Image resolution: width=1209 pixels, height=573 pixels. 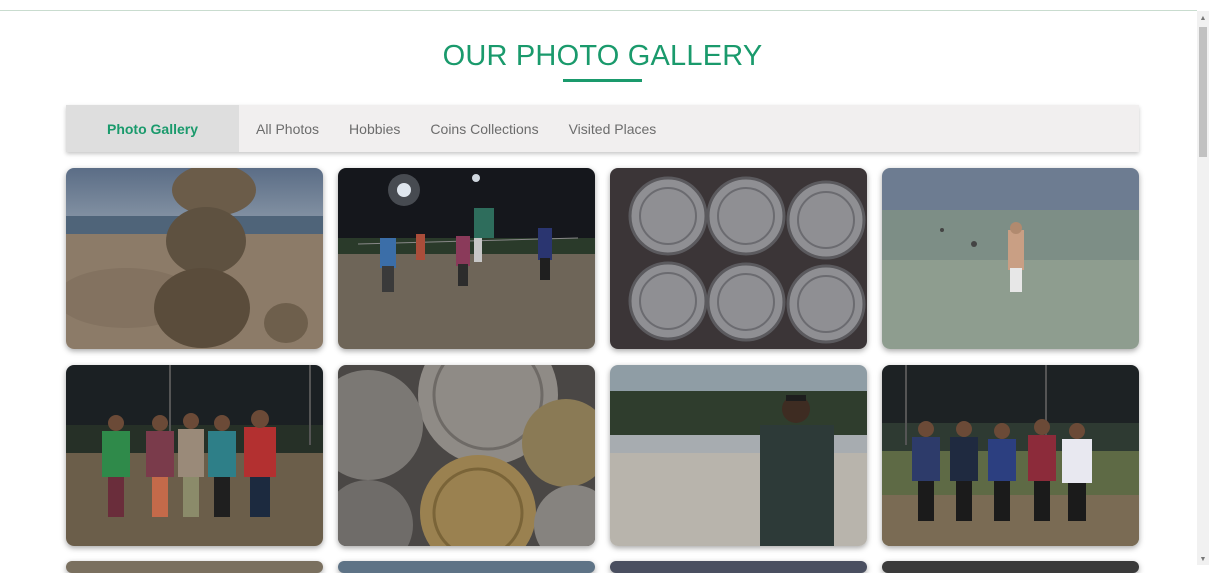 I want to click on tab-hobbies: Hobbies, so click(x=374, y=128).